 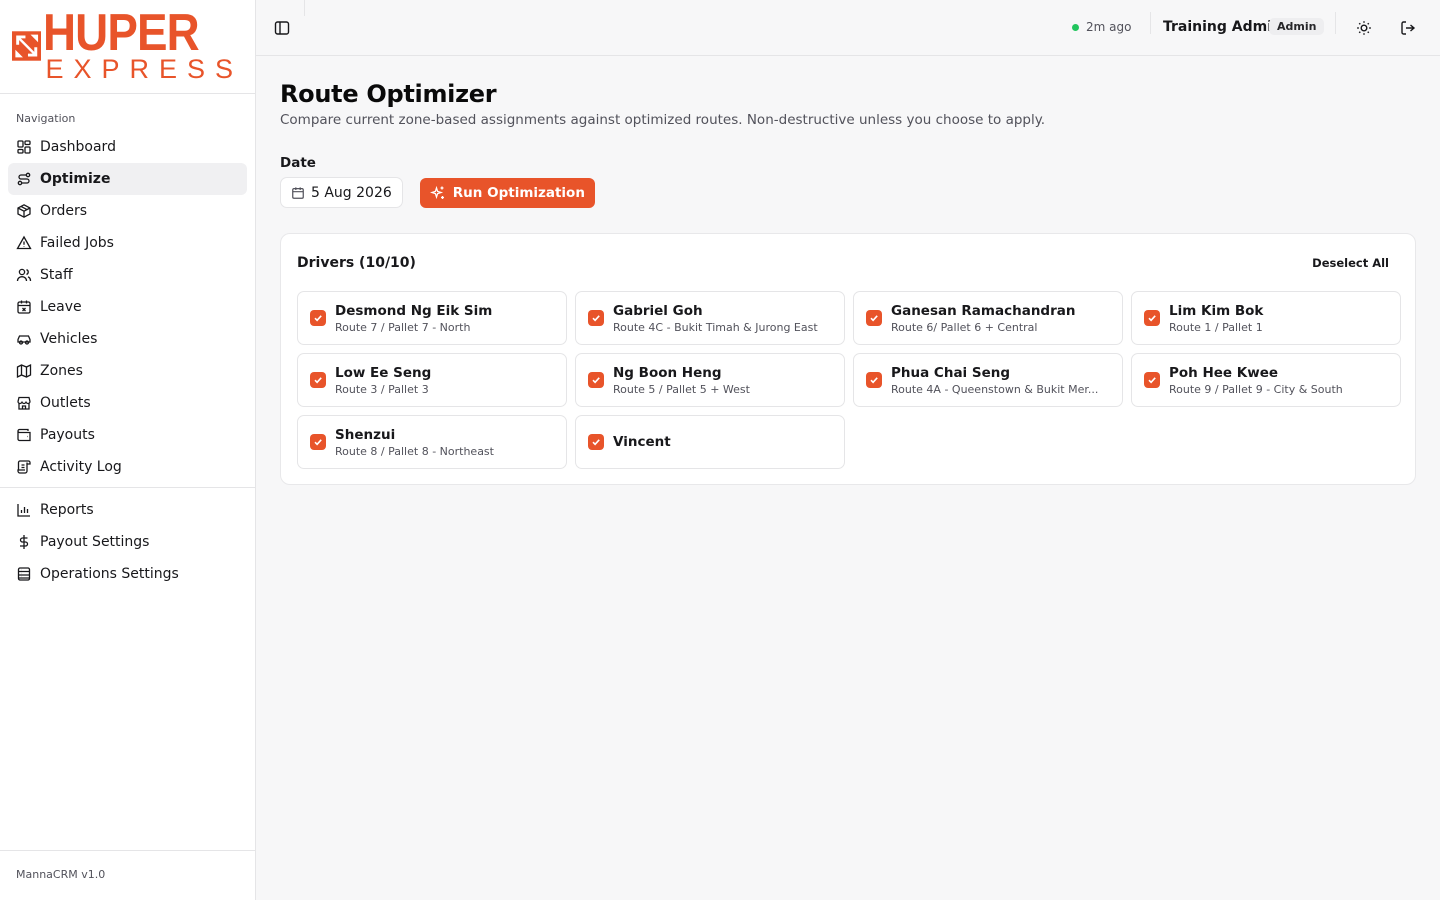 What do you see at coordinates (24, 211) in the screenshot?
I see `package-icon` at bounding box center [24, 211].